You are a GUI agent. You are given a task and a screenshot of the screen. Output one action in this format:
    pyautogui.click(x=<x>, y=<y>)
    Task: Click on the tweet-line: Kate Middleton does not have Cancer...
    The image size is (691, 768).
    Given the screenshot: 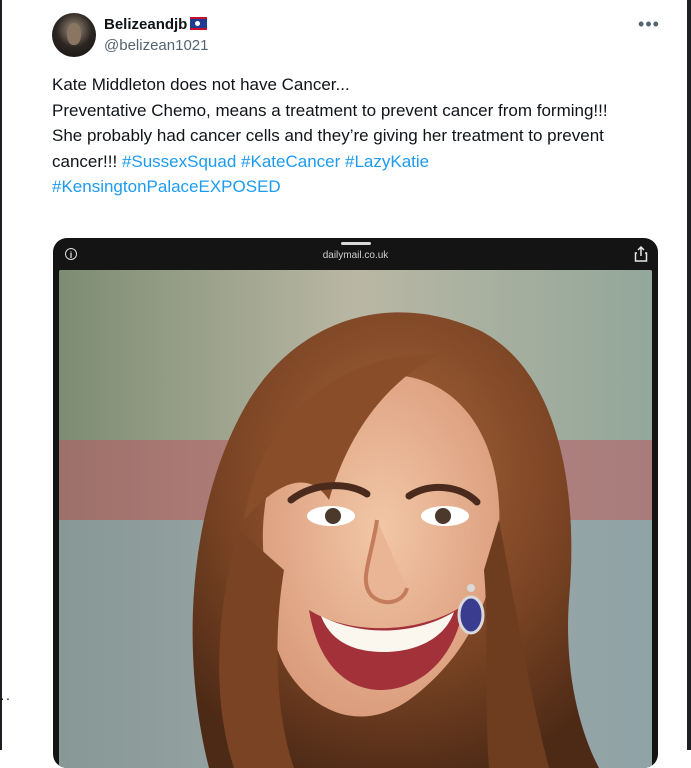 What is the action you would take?
    pyautogui.click(x=201, y=84)
    